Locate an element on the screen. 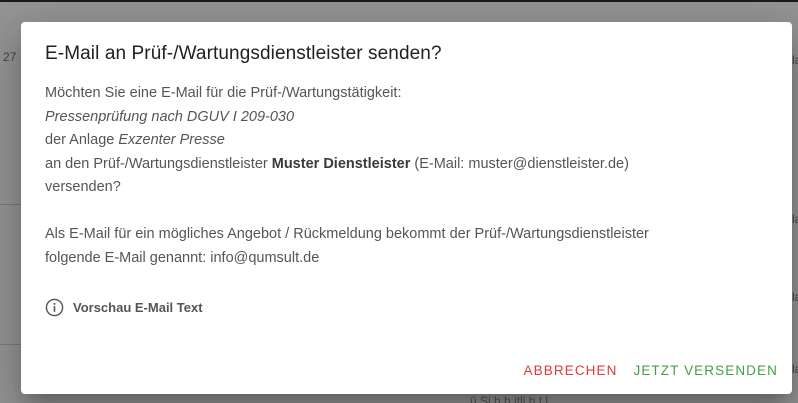 This screenshot has height=403, width=798. email-preview-toggle: Vorschau E-Mail Text is located at coordinates (124, 307).